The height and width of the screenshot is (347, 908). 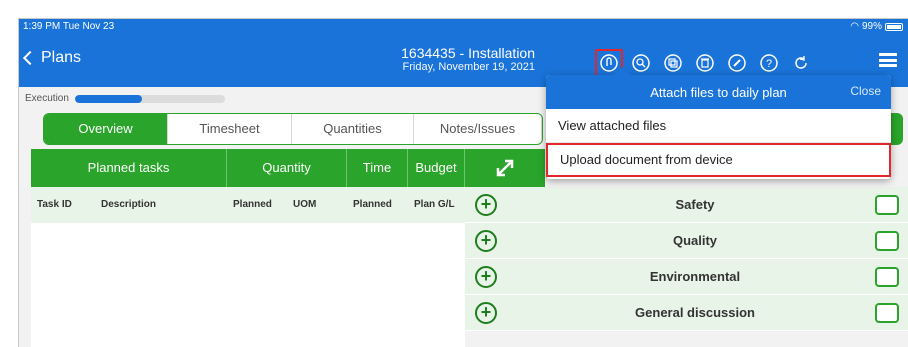 What do you see at coordinates (695, 276) in the screenshot?
I see `category-label: Environmental` at bounding box center [695, 276].